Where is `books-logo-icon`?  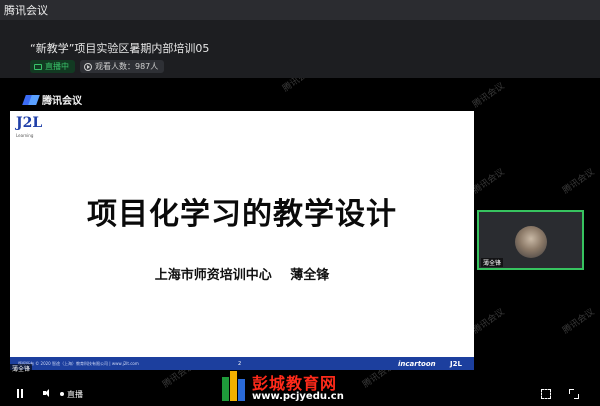
books-logo-icon is located at coordinates (234, 386).